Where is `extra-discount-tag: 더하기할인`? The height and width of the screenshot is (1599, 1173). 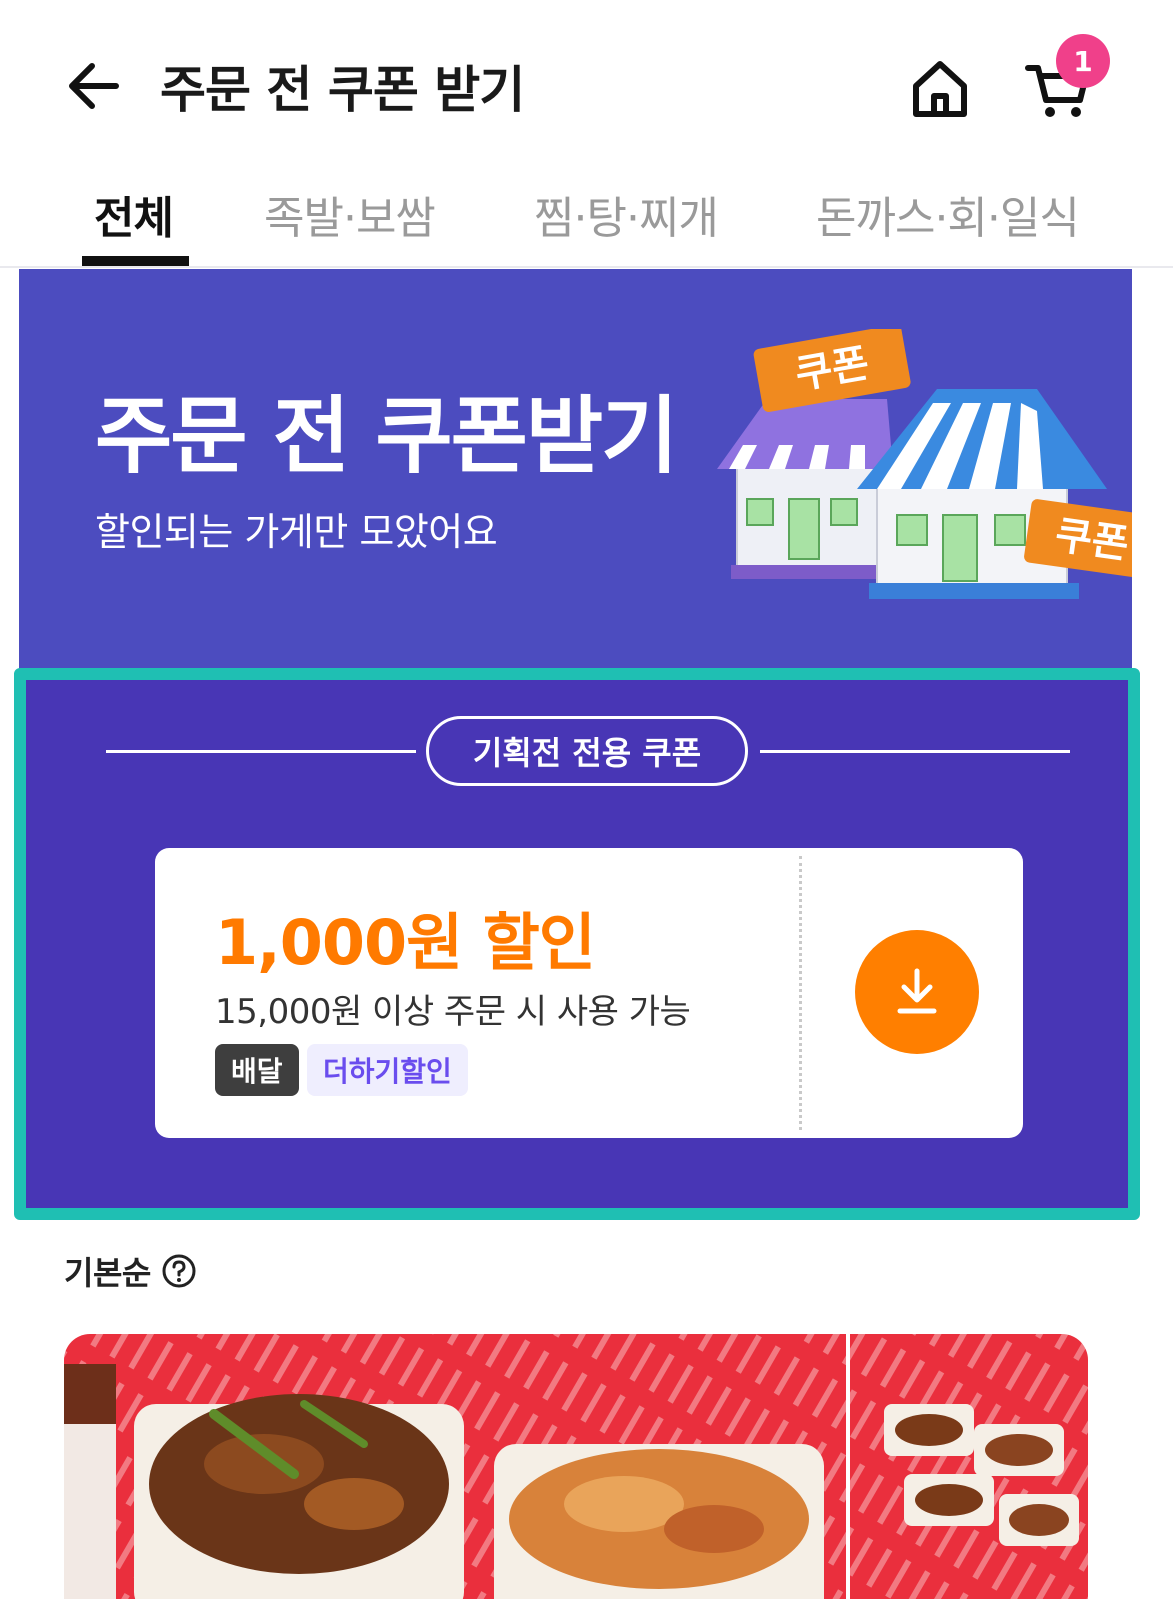
extra-discount-tag: 더하기할인 is located at coordinates (387, 1070).